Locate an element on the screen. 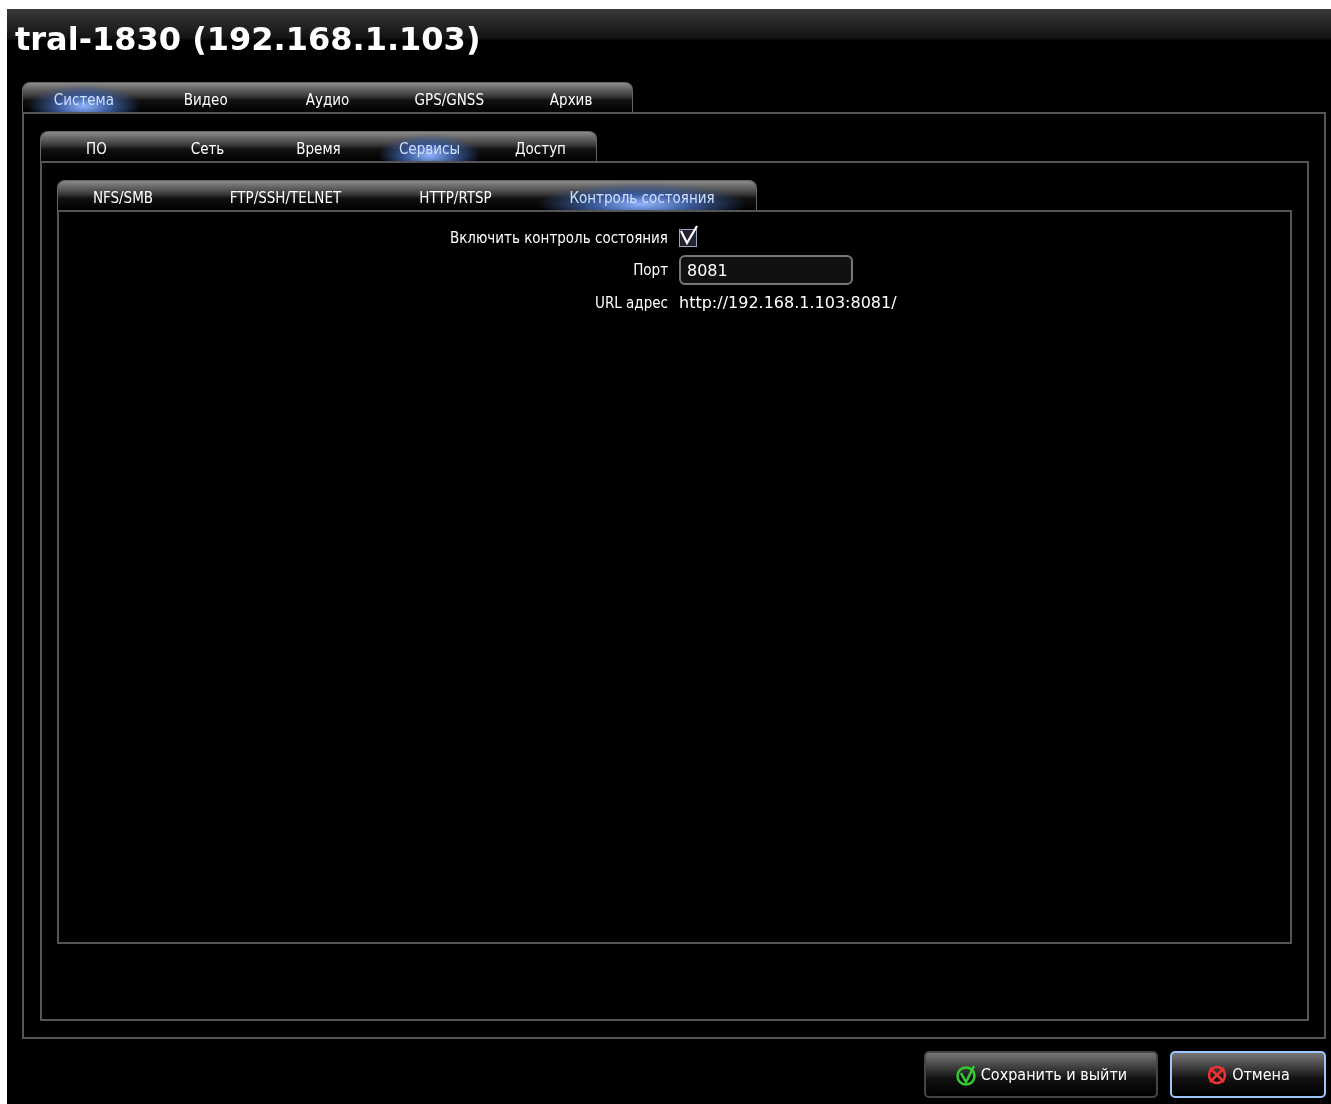  tab: Видео is located at coordinates (205, 97).